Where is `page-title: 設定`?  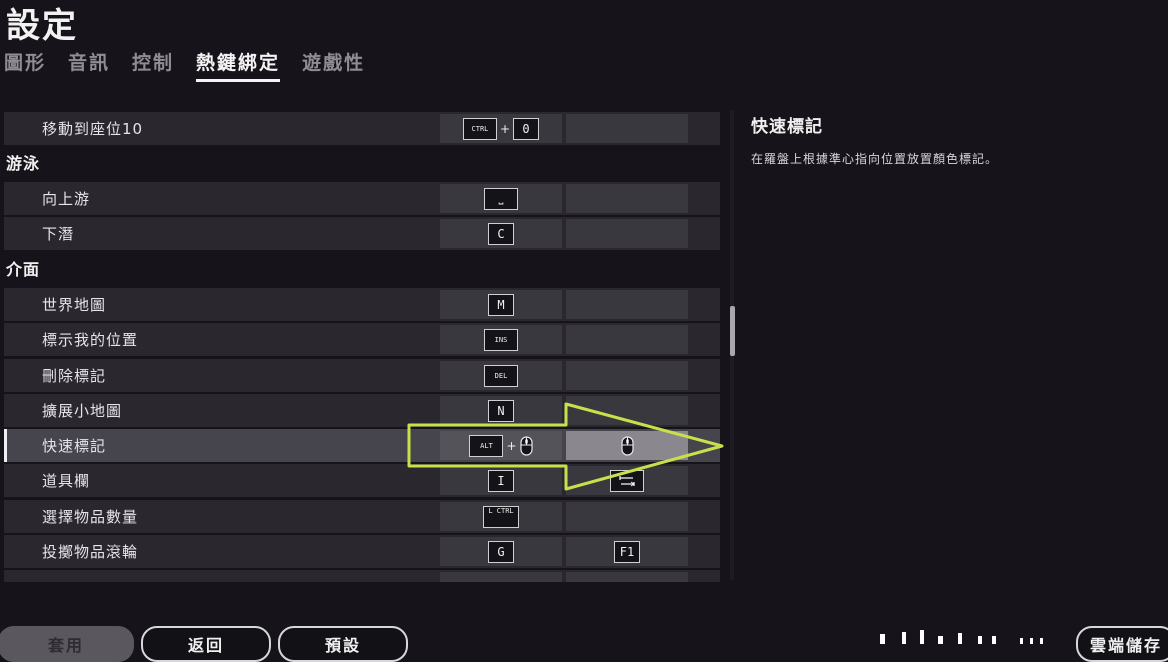 page-title: 設定 is located at coordinates (42, 26).